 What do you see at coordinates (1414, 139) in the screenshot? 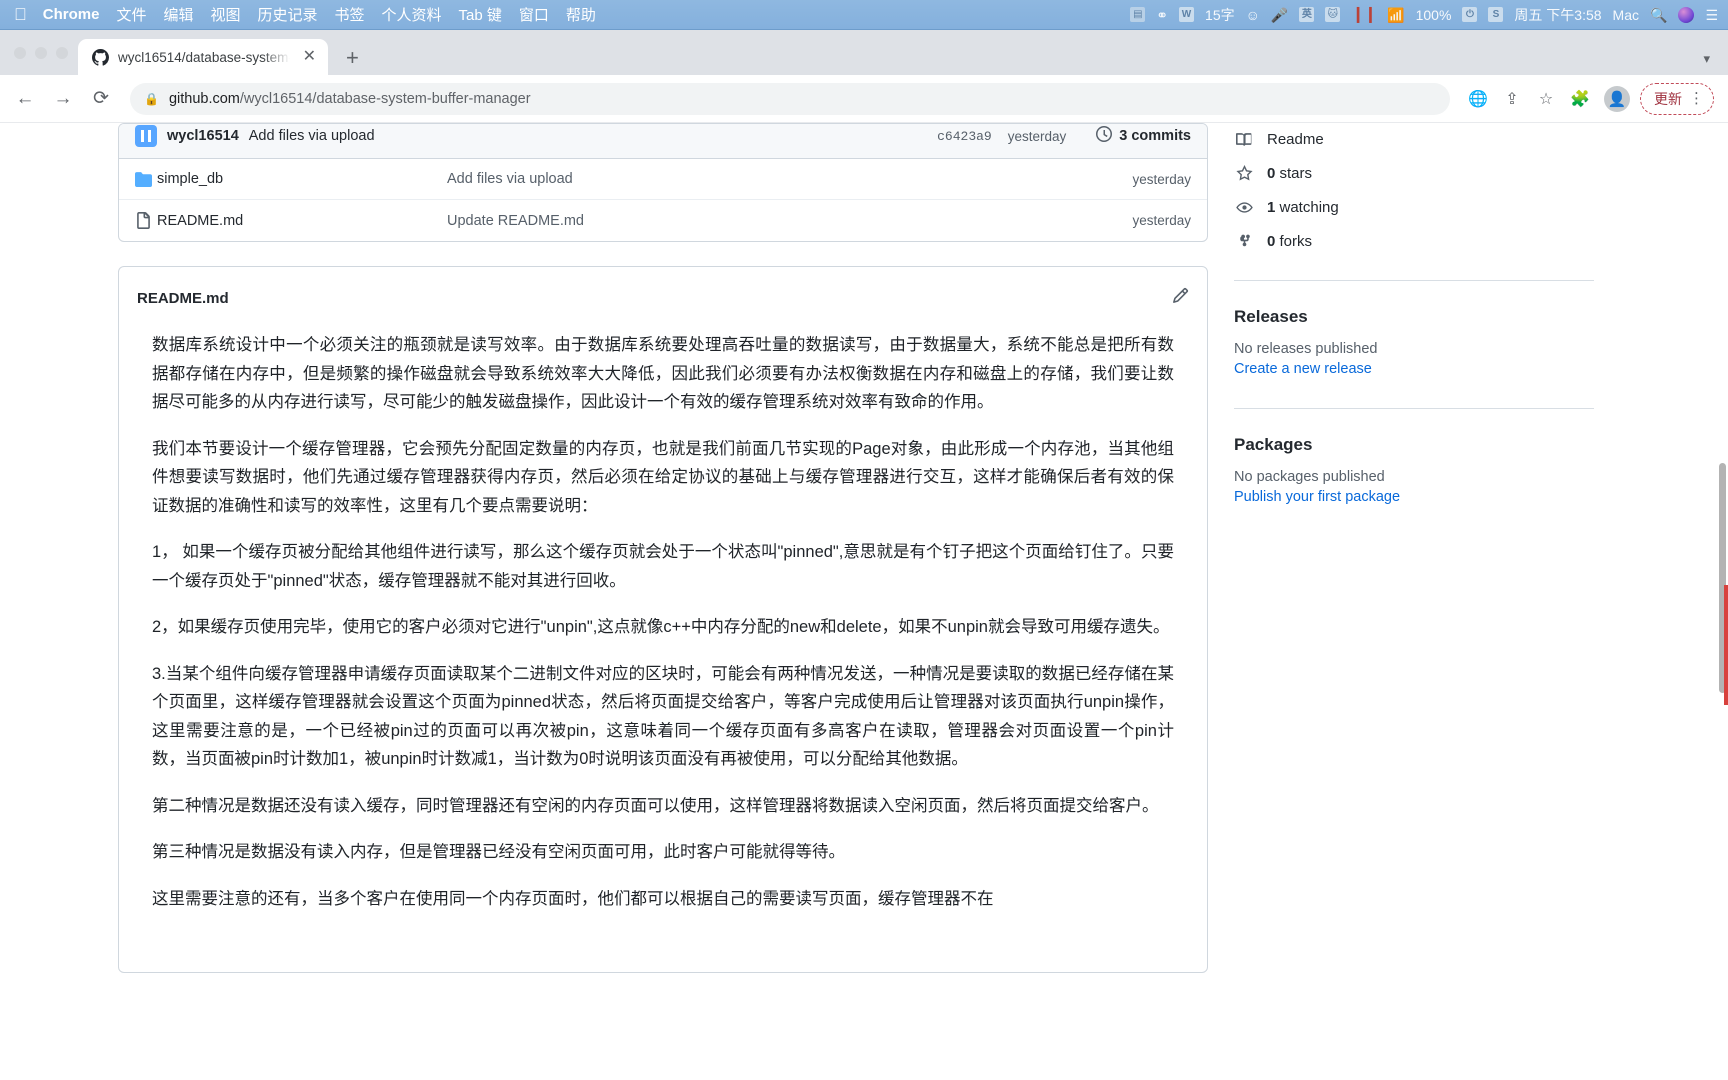
I see `sidebar-item-readme: Readme` at bounding box center [1414, 139].